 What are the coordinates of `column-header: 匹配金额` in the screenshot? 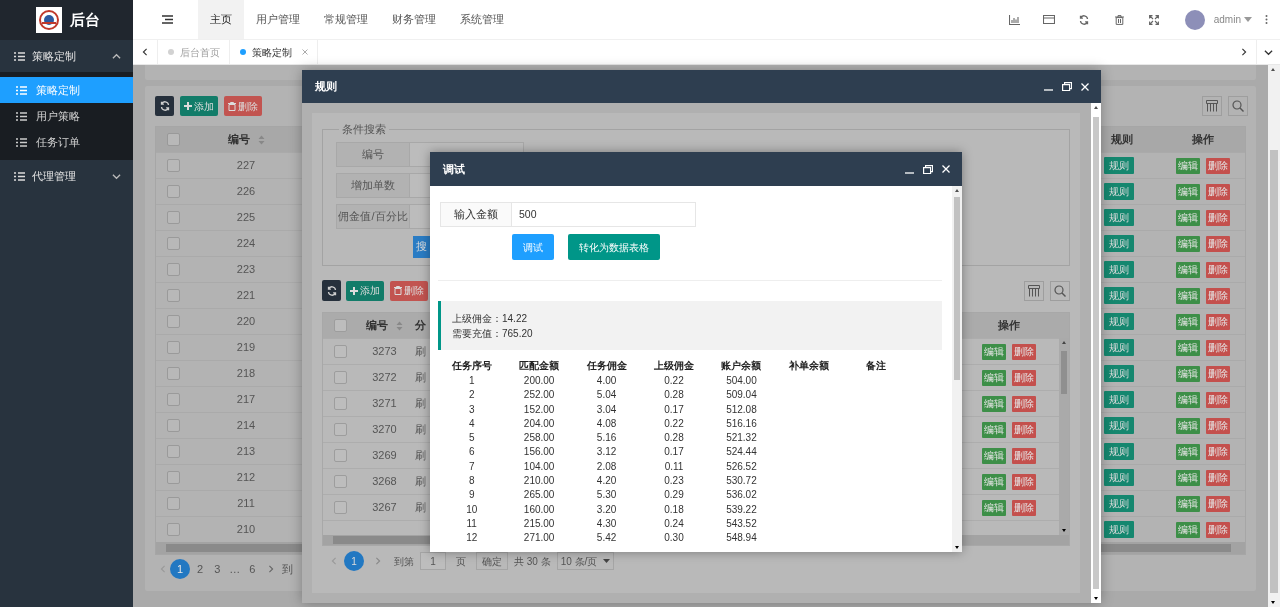 It's located at (539, 365).